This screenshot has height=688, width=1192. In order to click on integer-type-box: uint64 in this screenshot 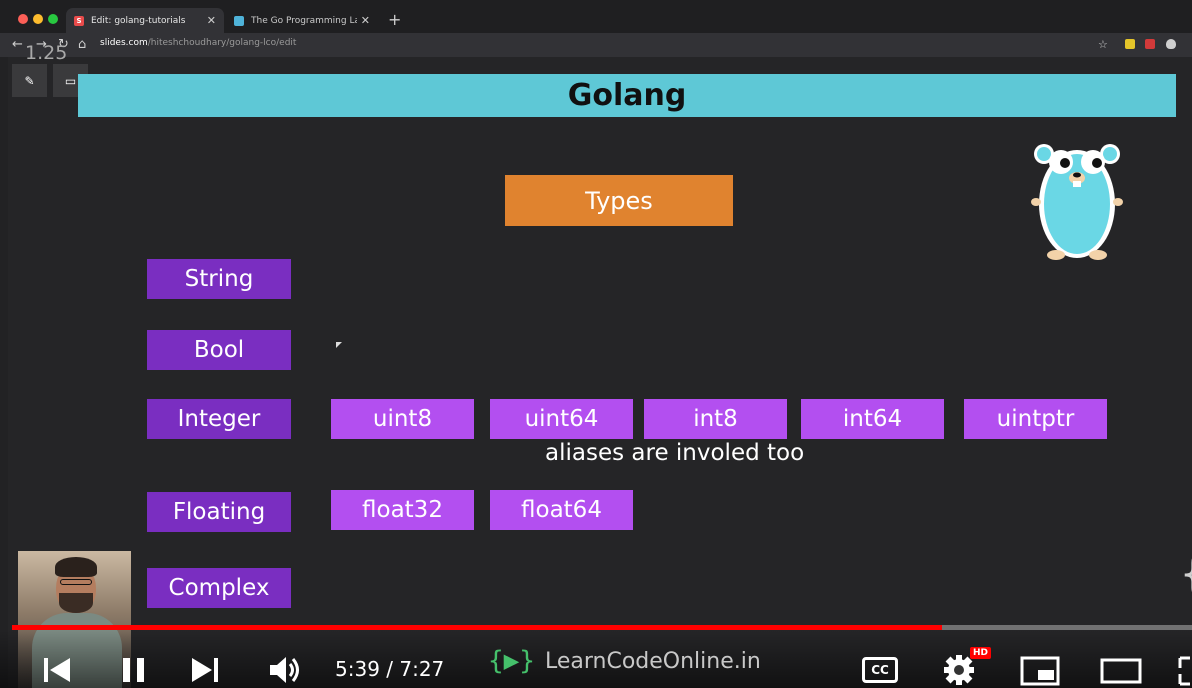, I will do `click(561, 419)`.